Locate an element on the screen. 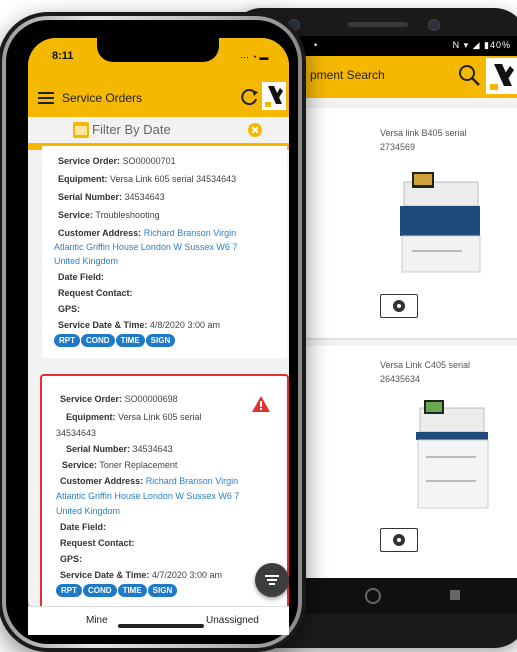 Image resolution: width=517 pixels, height=652 pixels. equipment-value-cont: 34534643 is located at coordinates (76, 433).